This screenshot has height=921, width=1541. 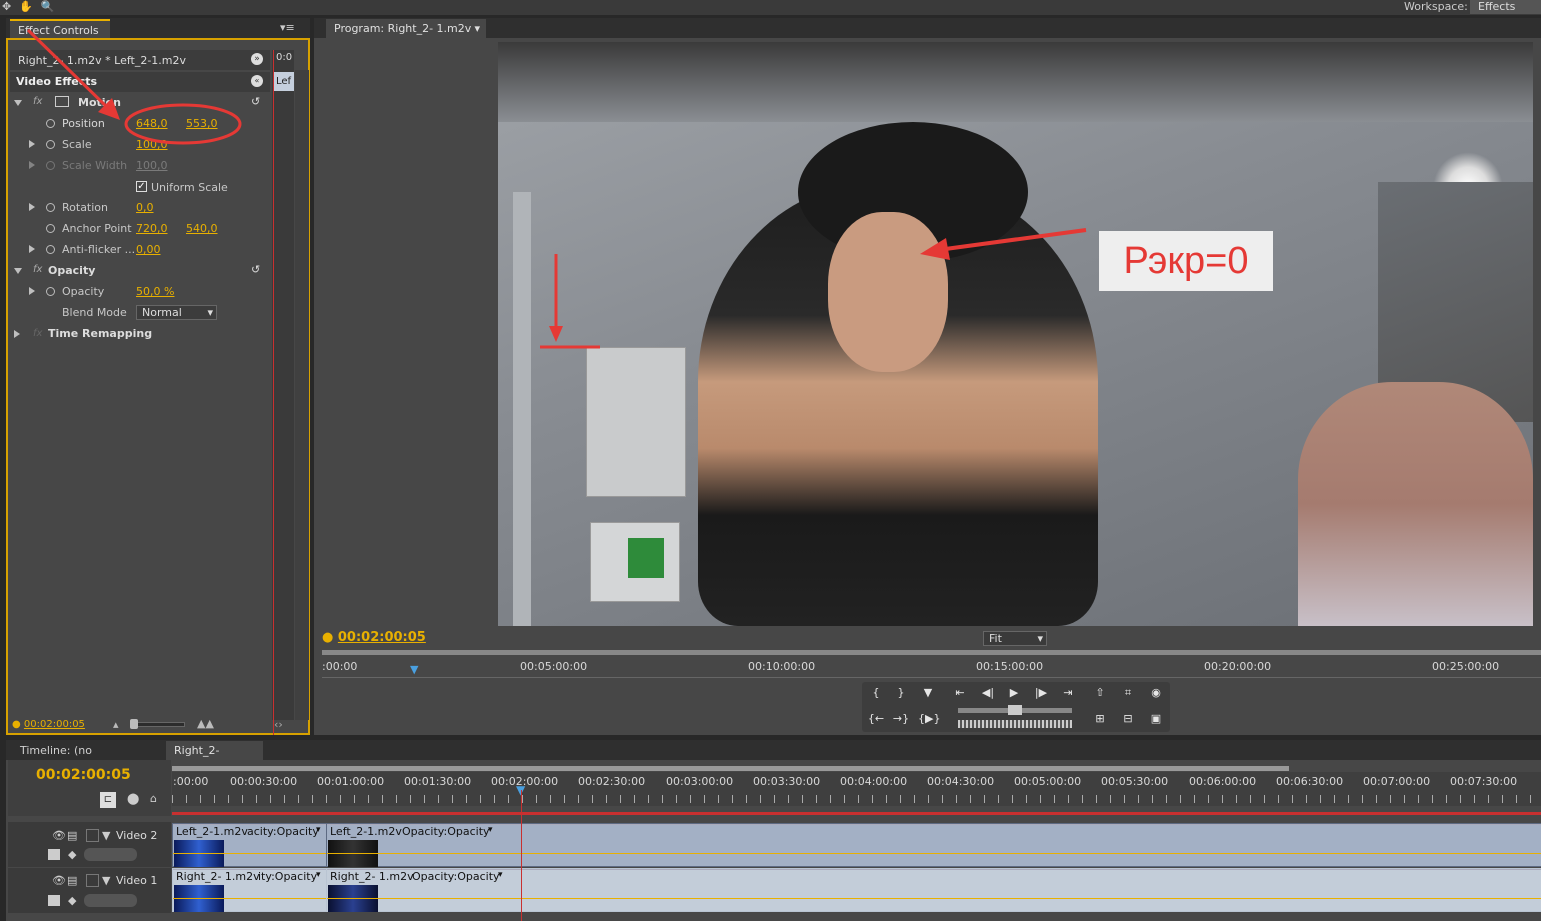 I want to click on step-forward-icon: |▶, so click(x=1041, y=693).